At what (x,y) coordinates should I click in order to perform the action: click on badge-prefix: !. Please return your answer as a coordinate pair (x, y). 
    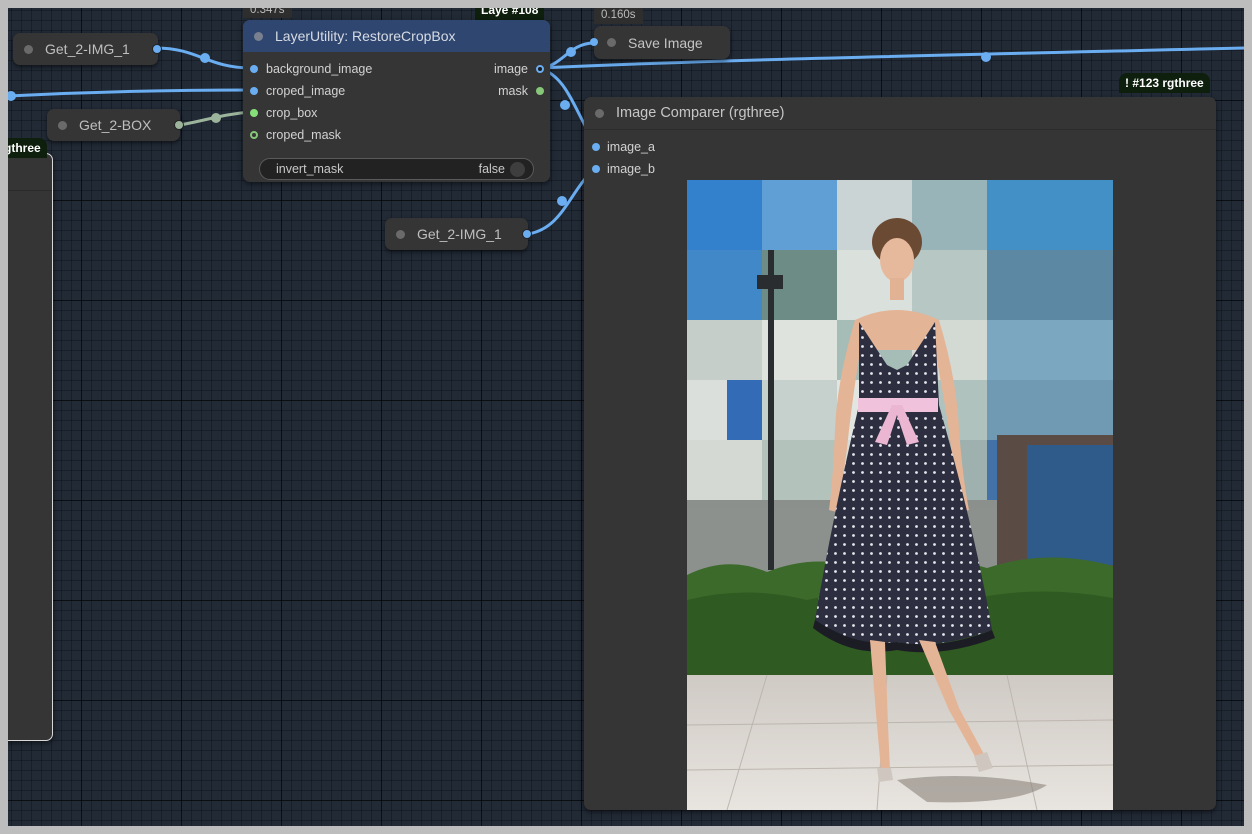
    Looking at the image, I should click on (1127, 83).